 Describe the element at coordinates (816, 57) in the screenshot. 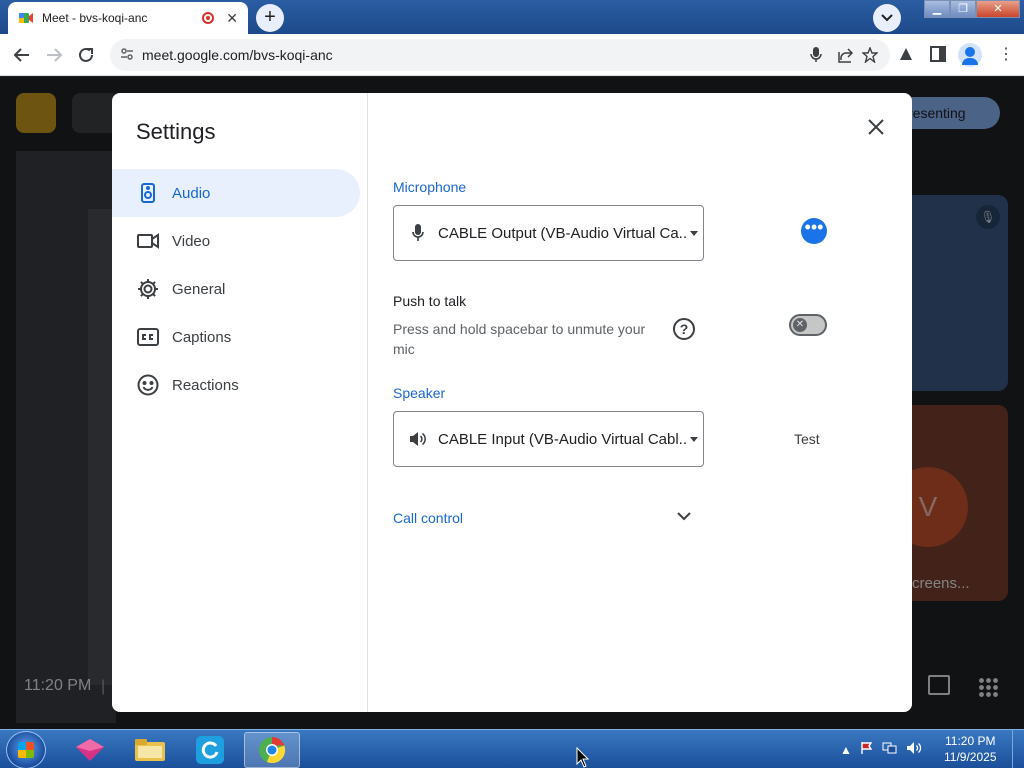

I see `mic-in-use-icon` at that location.